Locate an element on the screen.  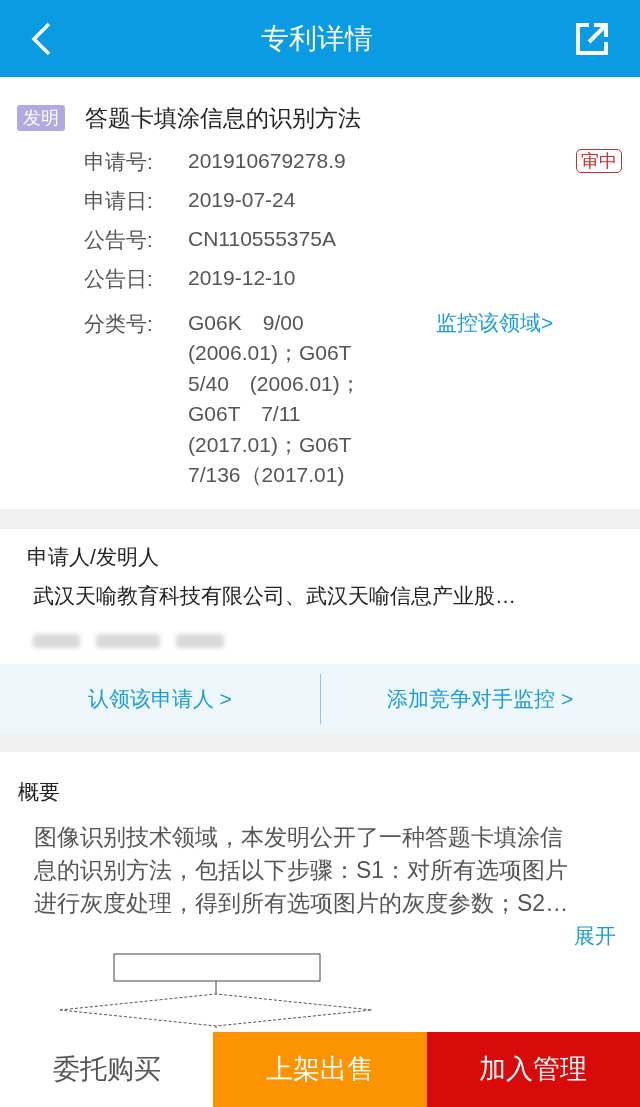
competitor-monitor-link: 添加竞争对手监控 > is located at coordinates (480, 698).